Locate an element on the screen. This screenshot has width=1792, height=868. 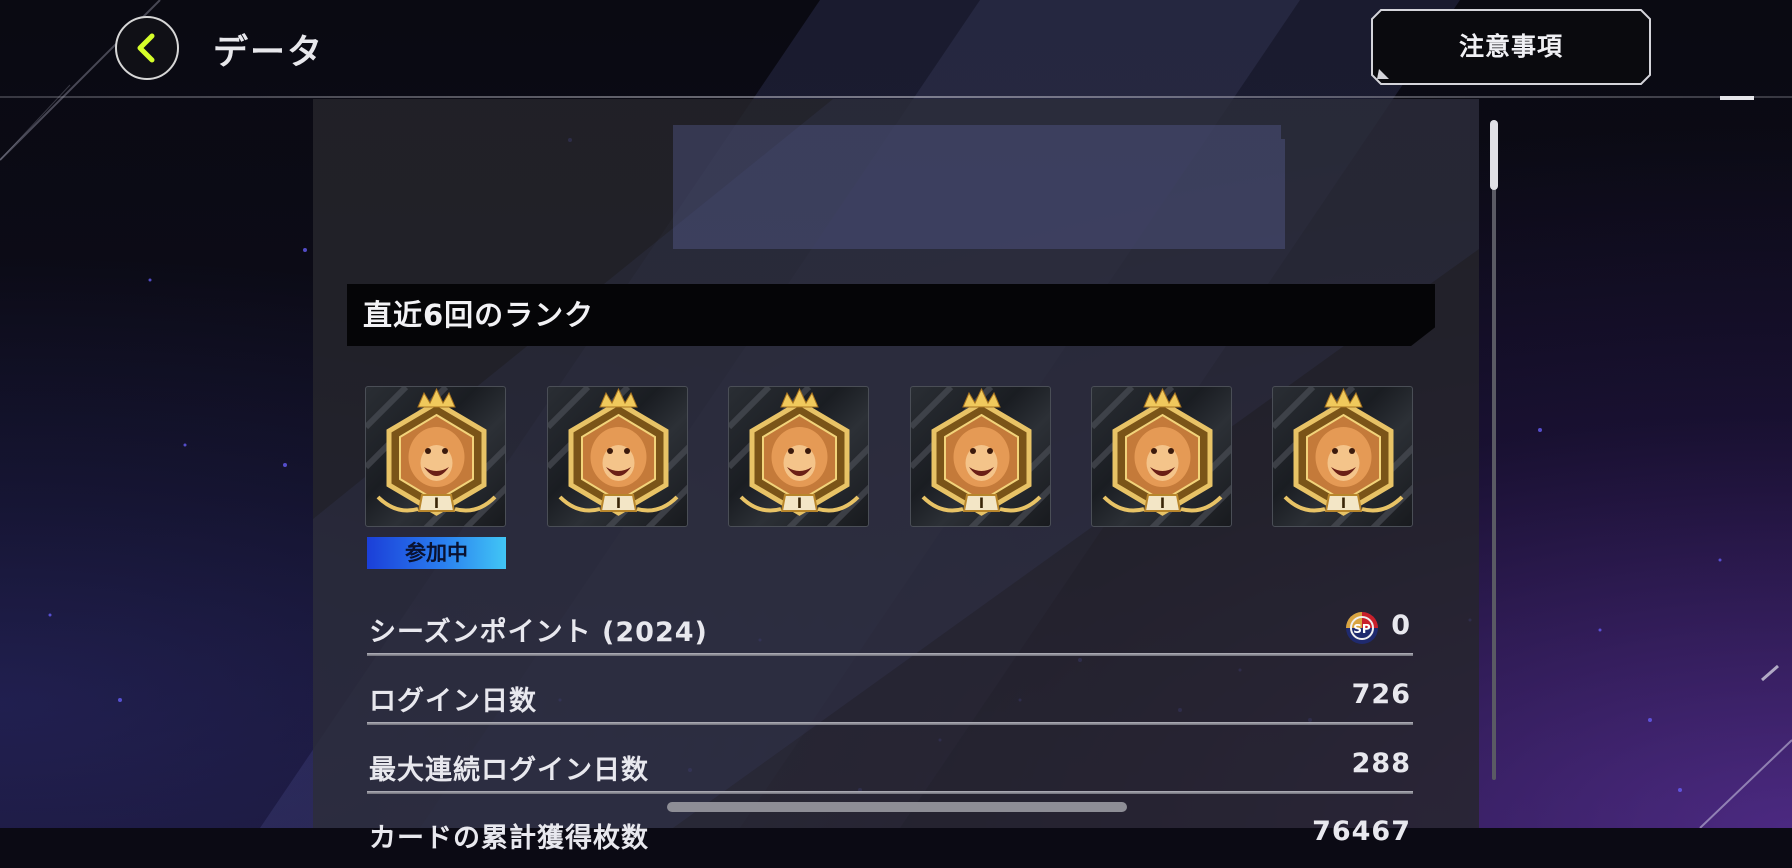
rank-icon-5: I is located at coordinates (1161, 456).